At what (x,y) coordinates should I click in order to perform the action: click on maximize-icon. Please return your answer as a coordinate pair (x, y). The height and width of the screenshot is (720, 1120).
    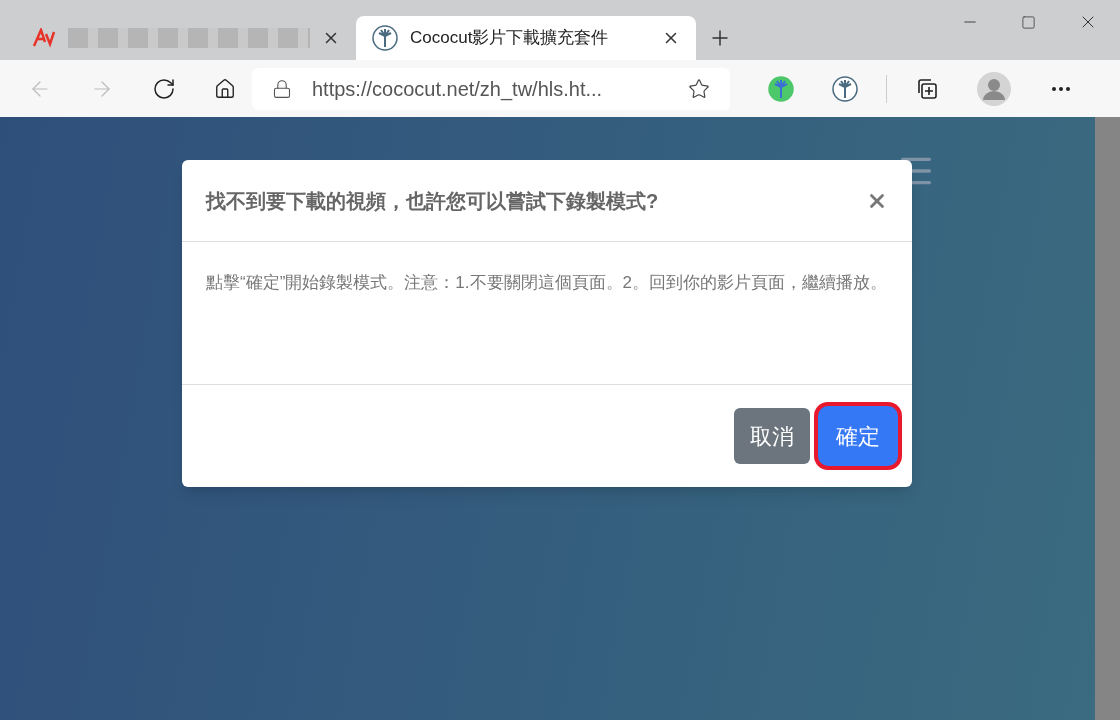
    Looking at the image, I should click on (1028, 22).